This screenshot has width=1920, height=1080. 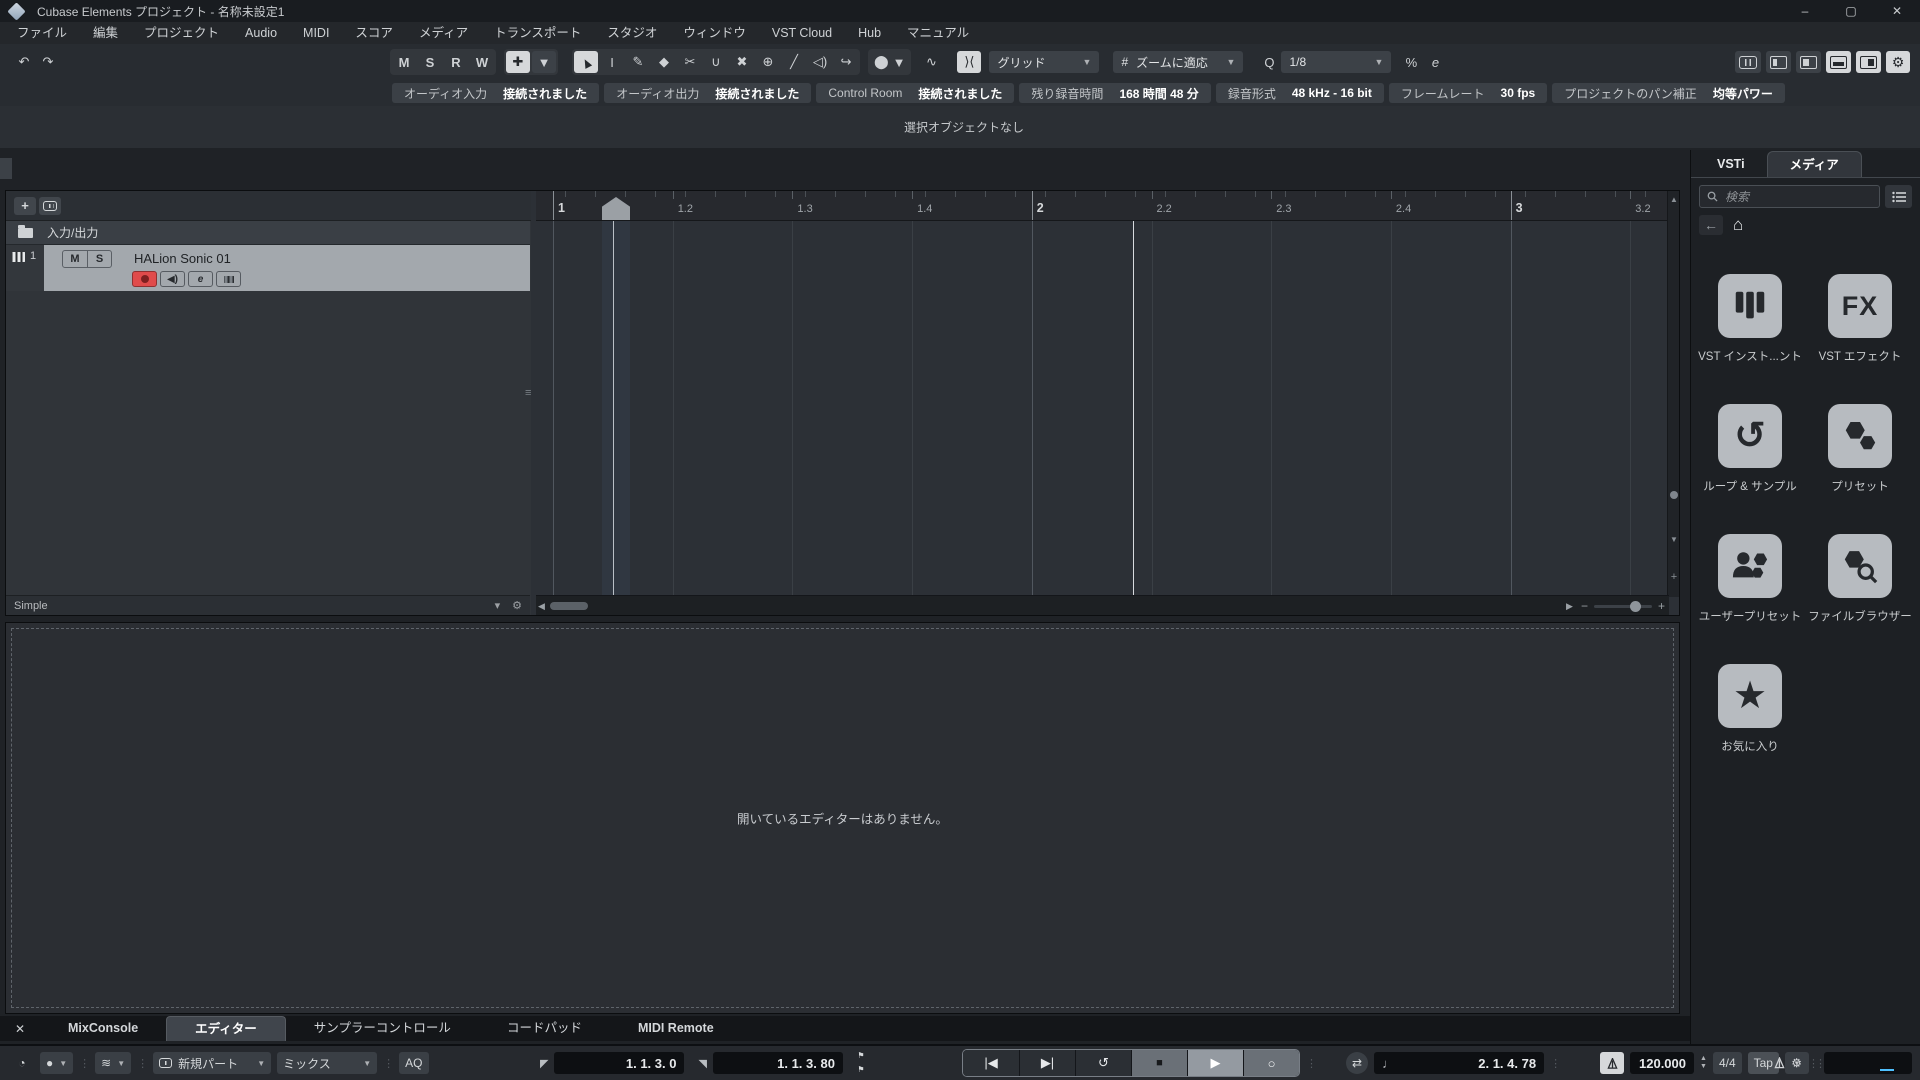 What do you see at coordinates (382, 1028) in the screenshot?
I see `lower-tab-サンプラーコントロール: サンプラーコントロール` at bounding box center [382, 1028].